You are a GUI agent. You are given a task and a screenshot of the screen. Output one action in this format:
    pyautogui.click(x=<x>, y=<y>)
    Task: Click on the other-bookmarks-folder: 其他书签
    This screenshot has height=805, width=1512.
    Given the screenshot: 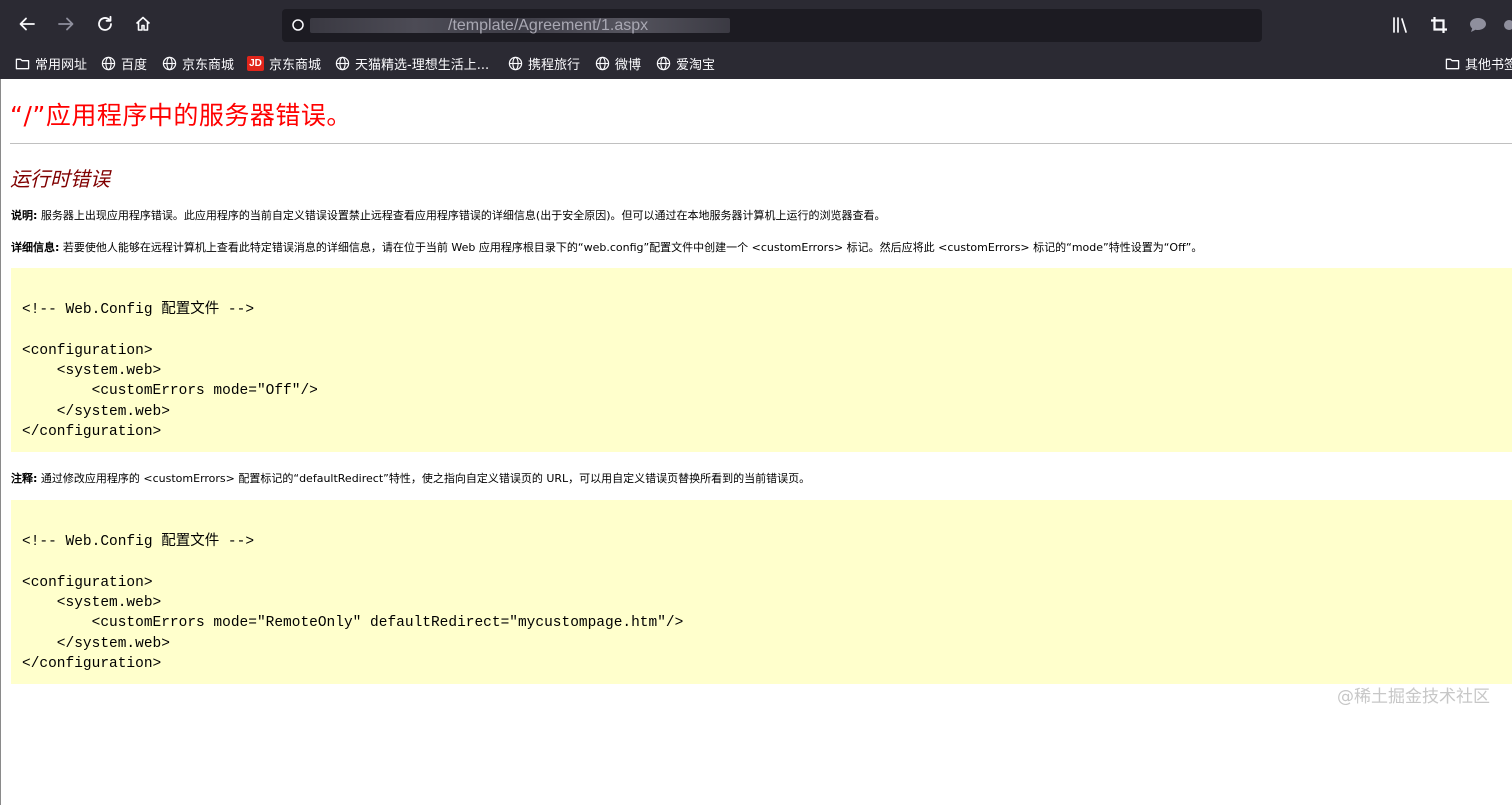 What is the action you would take?
    pyautogui.click(x=1478, y=63)
    